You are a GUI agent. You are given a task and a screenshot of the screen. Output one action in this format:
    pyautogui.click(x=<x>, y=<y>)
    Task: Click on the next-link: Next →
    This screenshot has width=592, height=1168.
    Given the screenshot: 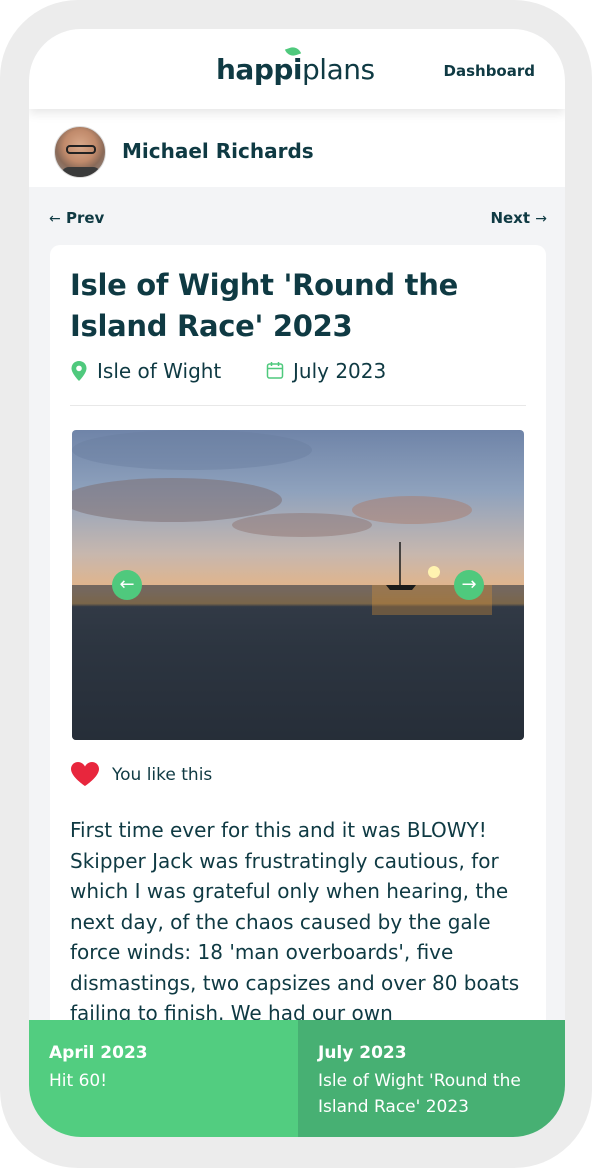 What is the action you would take?
    pyautogui.click(x=518, y=218)
    